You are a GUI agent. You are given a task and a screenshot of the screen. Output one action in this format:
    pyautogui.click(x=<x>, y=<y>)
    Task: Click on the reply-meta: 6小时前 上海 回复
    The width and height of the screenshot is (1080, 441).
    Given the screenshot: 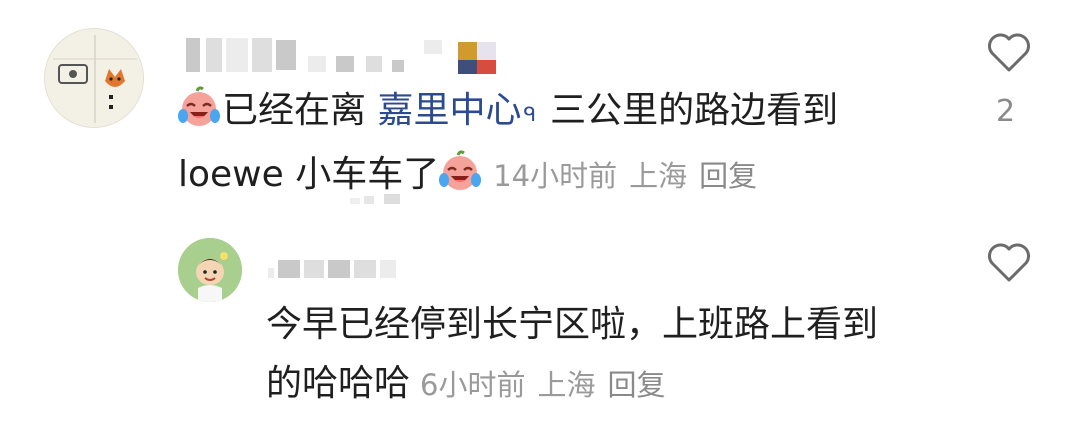 What is the action you would take?
    pyautogui.click(x=548, y=385)
    